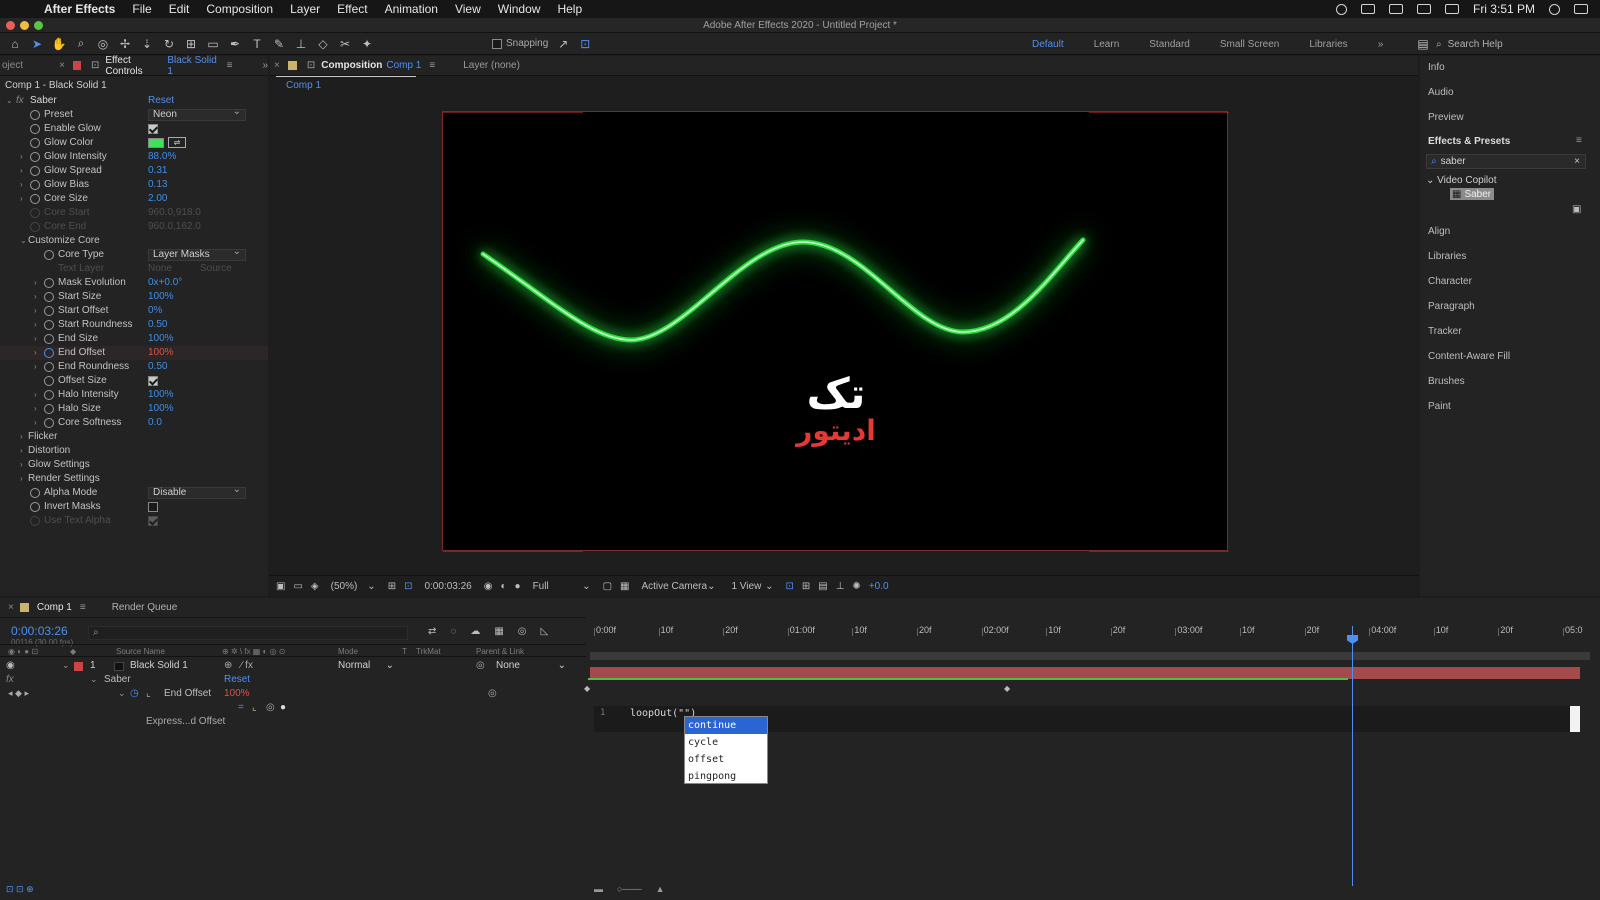 This screenshot has width=1600, height=900. Describe the element at coordinates (879, 586) in the screenshot. I see `exposure-value: +0.0` at that location.